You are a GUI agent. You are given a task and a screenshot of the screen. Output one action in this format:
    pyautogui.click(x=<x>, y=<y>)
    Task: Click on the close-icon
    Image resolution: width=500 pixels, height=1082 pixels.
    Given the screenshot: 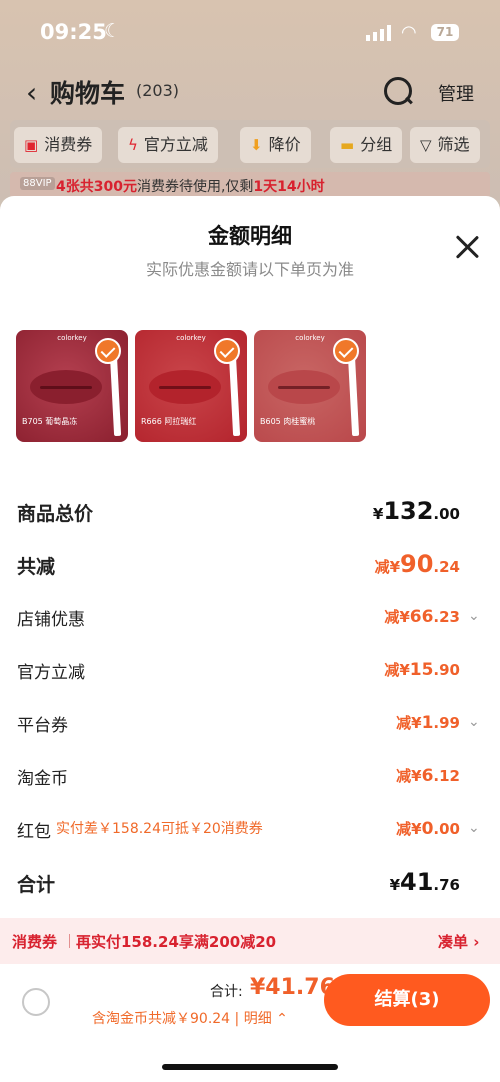 What is the action you would take?
    pyautogui.click(x=467, y=247)
    